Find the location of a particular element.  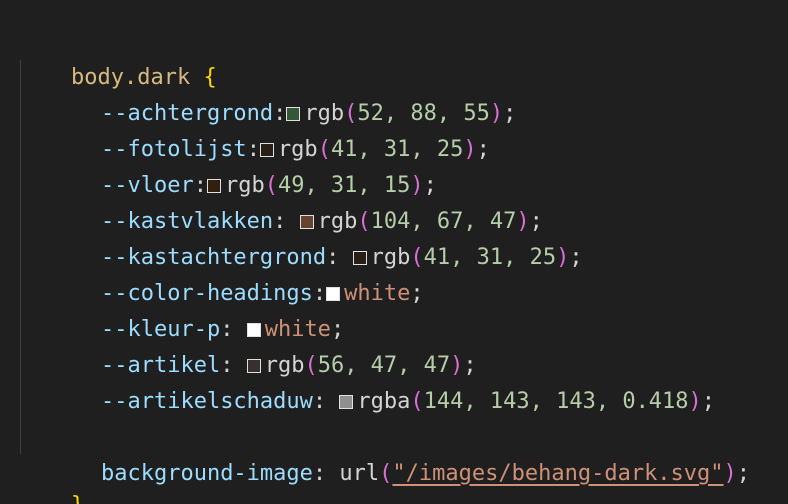

value-args: 144, 143, 143, 0.418 is located at coordinates (556, 401).